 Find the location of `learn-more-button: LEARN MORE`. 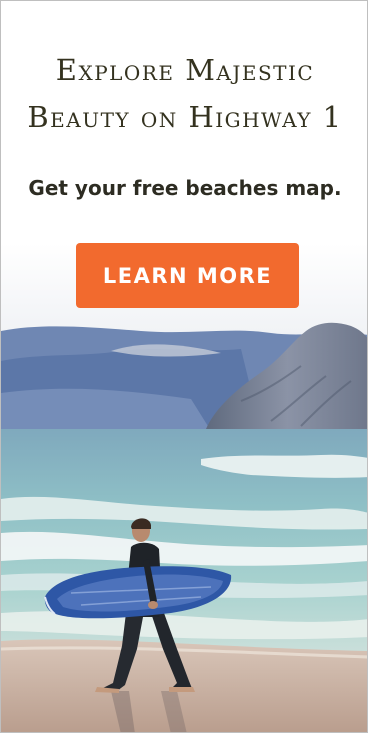

learn-more-button: LEARN MORE is located at coordinates (187, 275).